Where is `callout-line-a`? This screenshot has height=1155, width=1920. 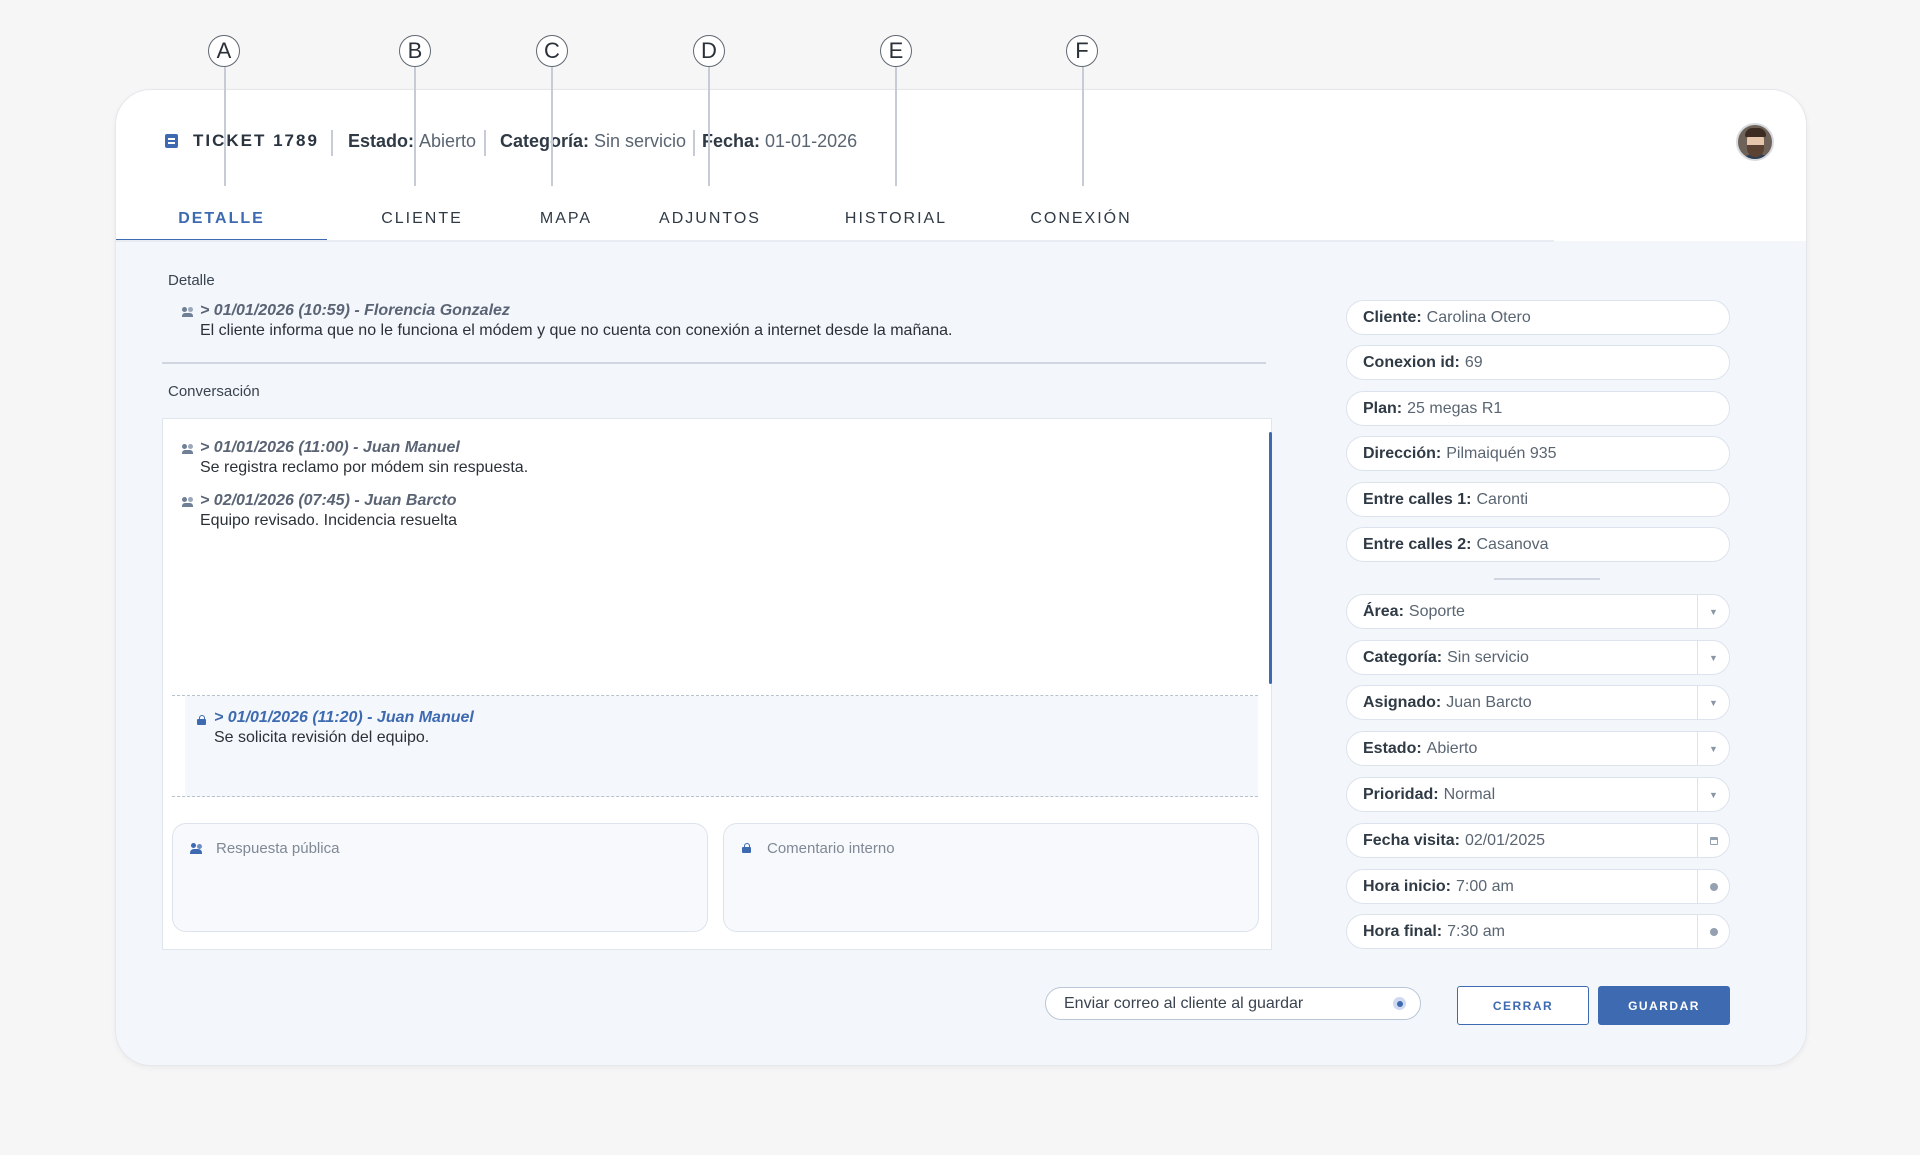
callout-line-a is located at coordinates (225, 126).